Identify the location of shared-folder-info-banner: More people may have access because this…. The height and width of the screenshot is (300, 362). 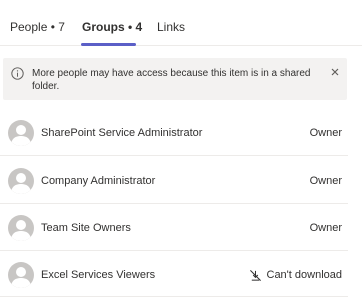
(175, 79).